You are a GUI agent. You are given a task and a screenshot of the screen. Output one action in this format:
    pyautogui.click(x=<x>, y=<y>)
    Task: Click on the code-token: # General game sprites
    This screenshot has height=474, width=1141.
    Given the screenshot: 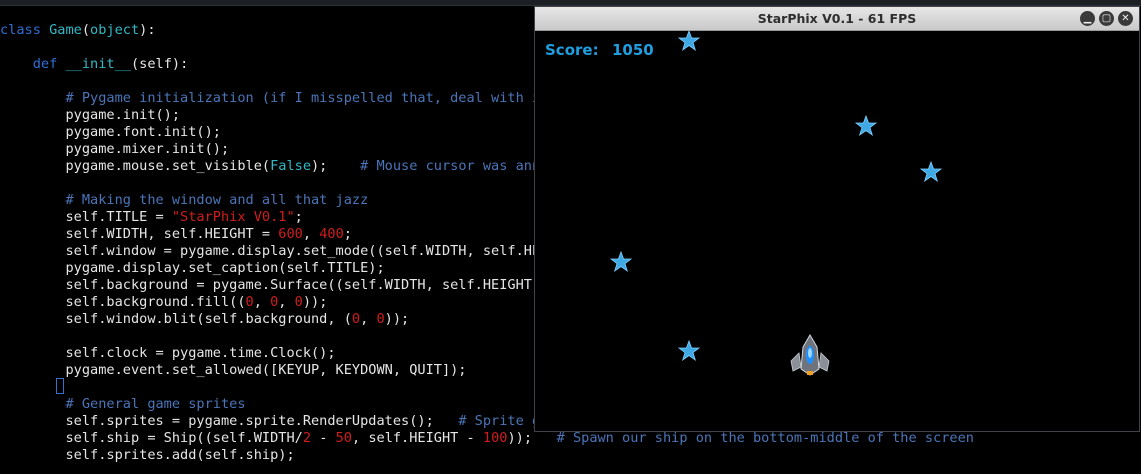 What is the action you would take?
    pyautogui.click(x=123, y=404)
    